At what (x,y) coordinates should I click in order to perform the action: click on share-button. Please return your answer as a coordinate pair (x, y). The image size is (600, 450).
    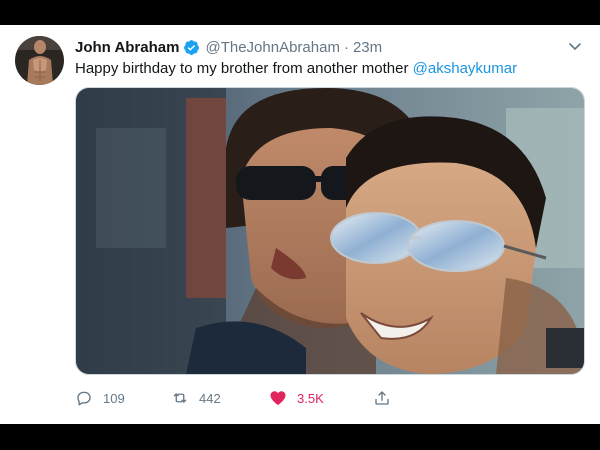
    Looking at the image, I should click on (382, 398).